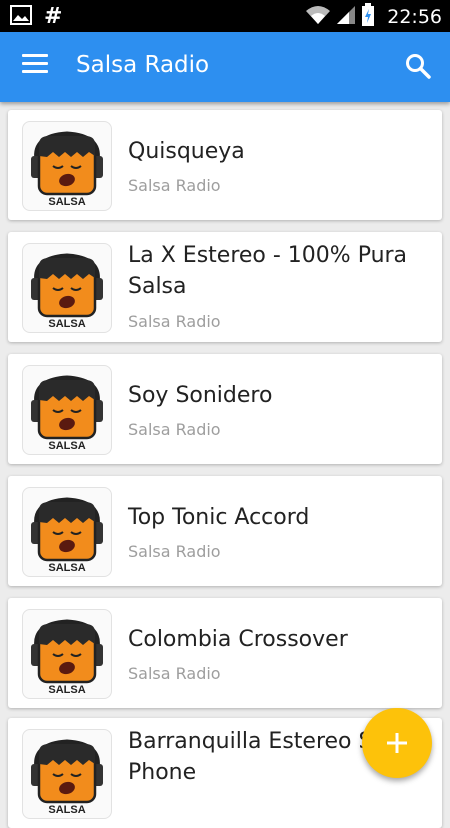 This screenshot has height=828, width=450. What do you see at coordinates (53, 16) in the screenshot?
I see `hash-icon: #` at bounding box center [53, 16].